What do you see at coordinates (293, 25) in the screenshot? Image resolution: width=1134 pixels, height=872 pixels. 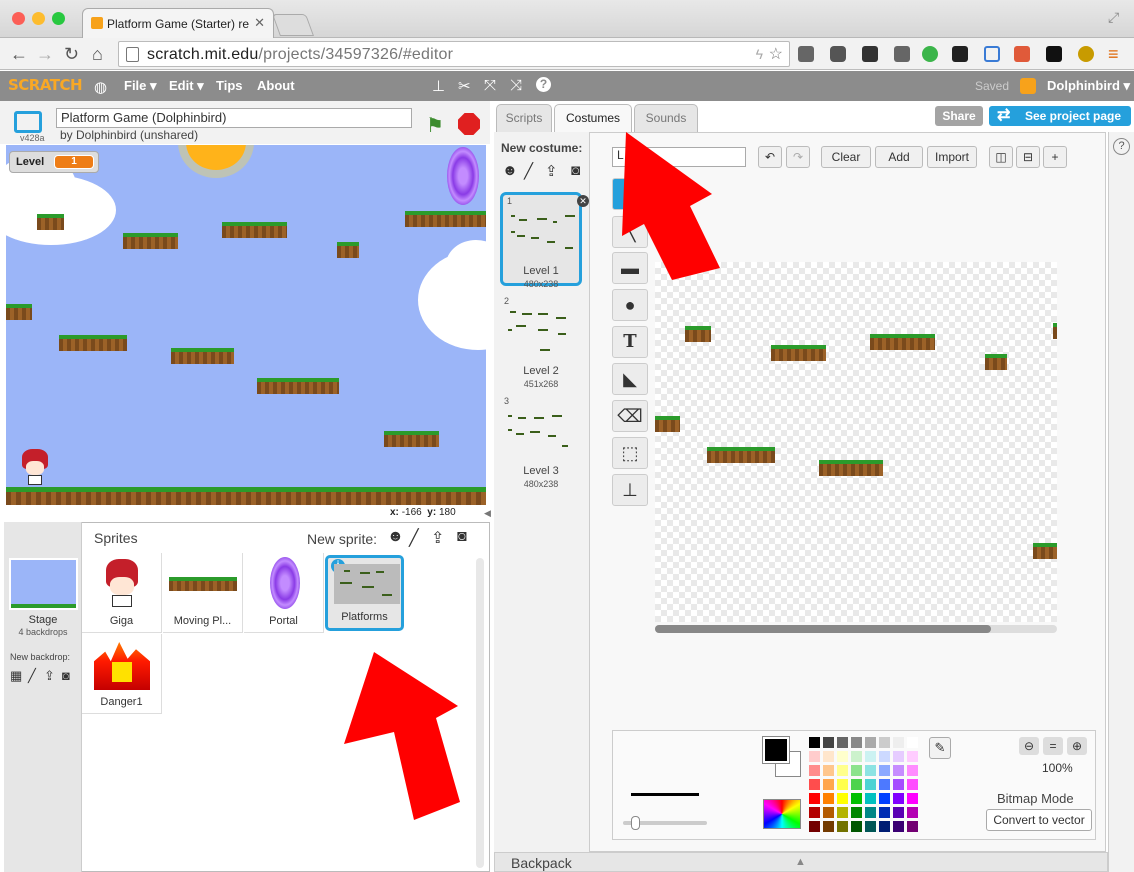 I see `new-tab-button` at bounding box center [293, 25].